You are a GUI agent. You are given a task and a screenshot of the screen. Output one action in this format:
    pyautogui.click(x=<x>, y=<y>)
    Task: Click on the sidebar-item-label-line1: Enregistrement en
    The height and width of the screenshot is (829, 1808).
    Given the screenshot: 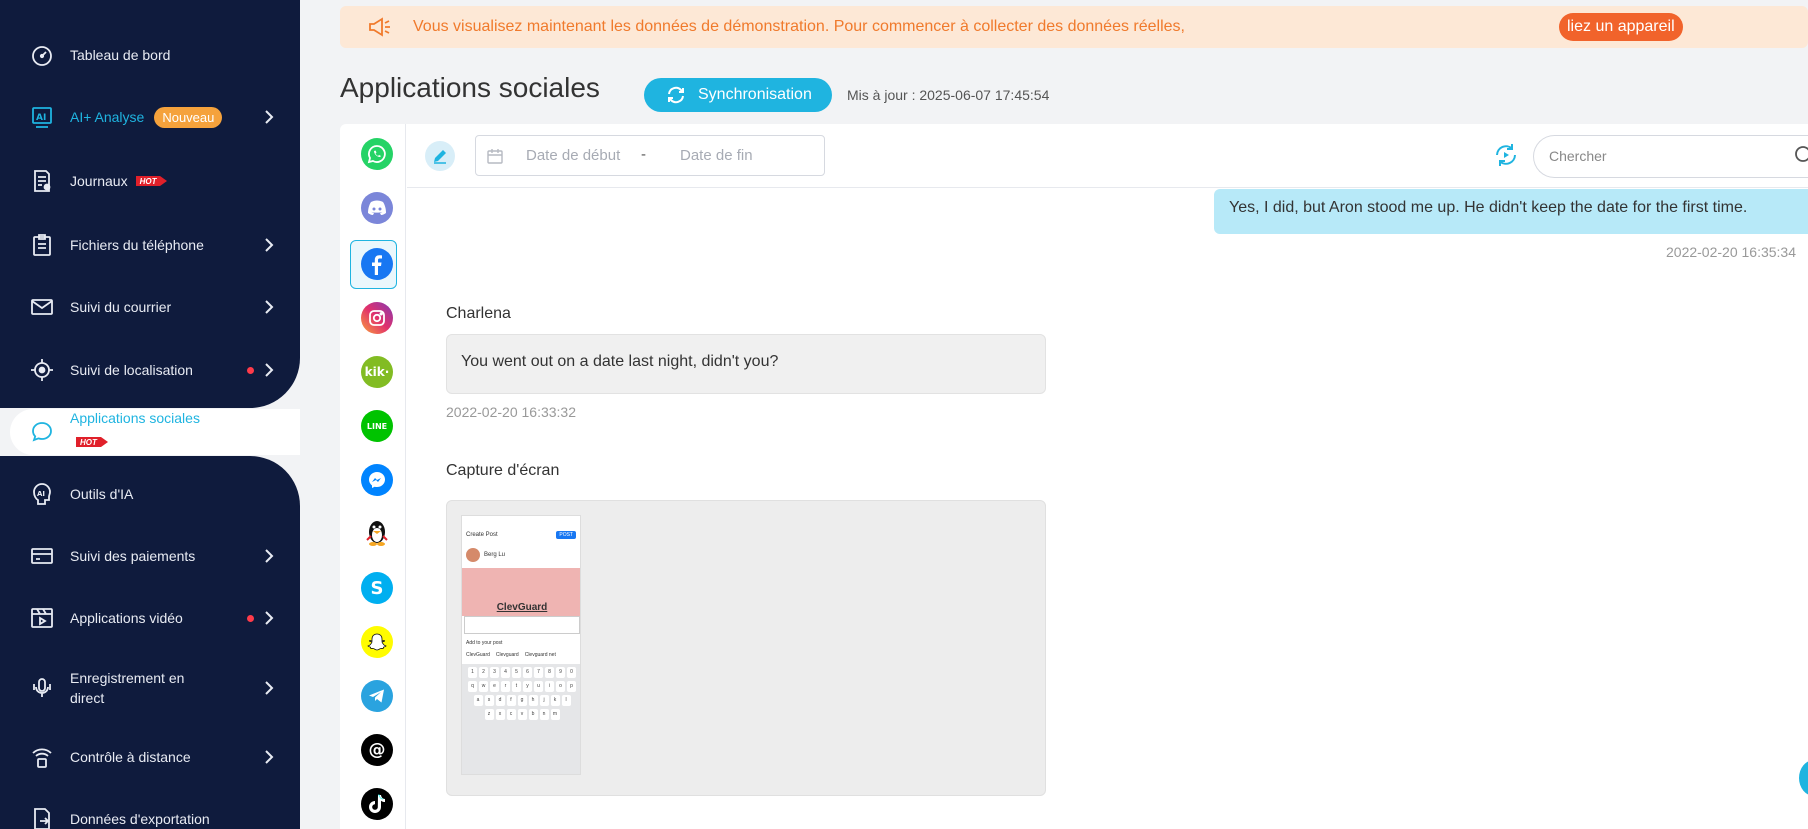 What is the action you would take?
    pyautogui.click(x=127, y=678)
    